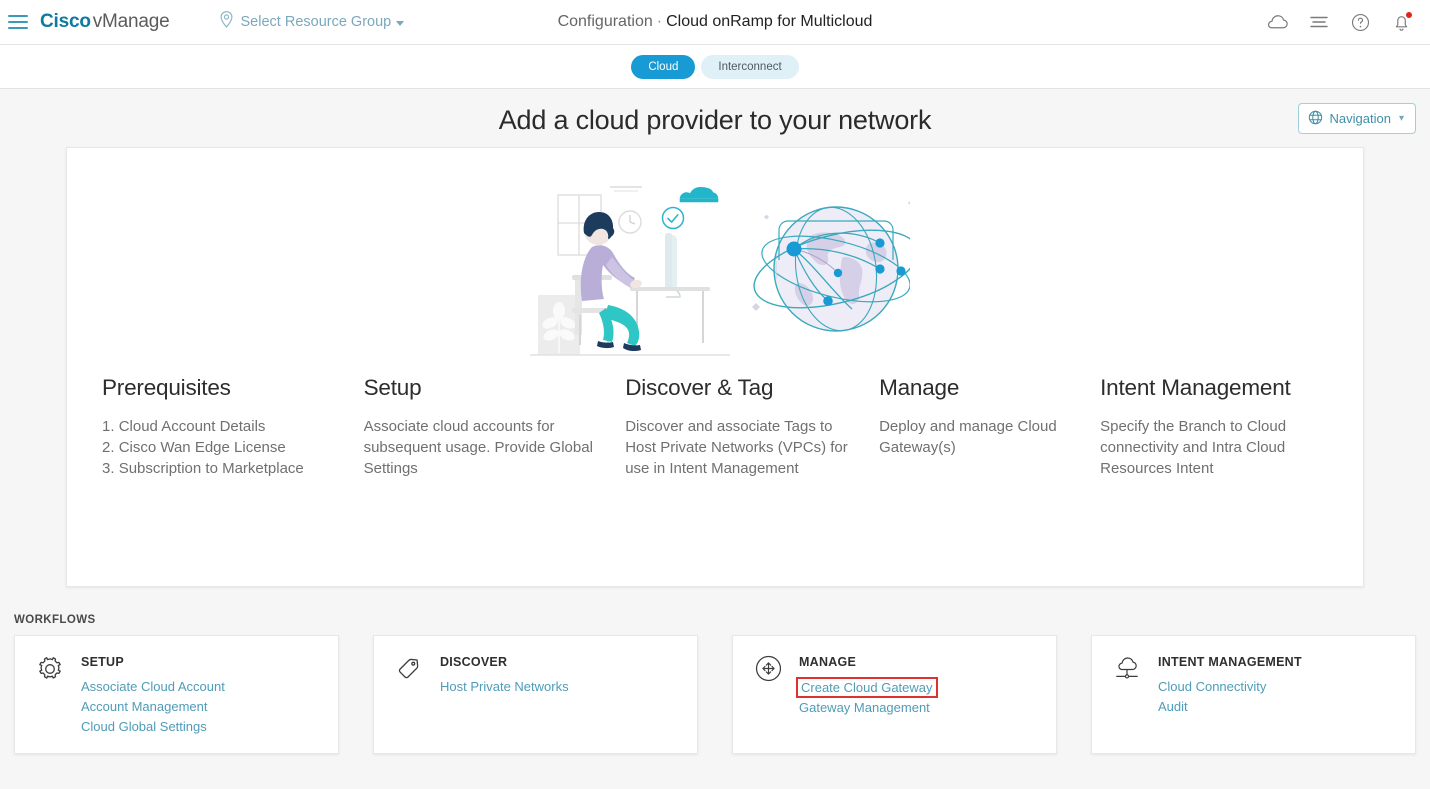 The width and height of the screenshot is (1430, 789). Describe the element at coordinates (1360, 22) in the screenshot. I see `help-icon` at that location.